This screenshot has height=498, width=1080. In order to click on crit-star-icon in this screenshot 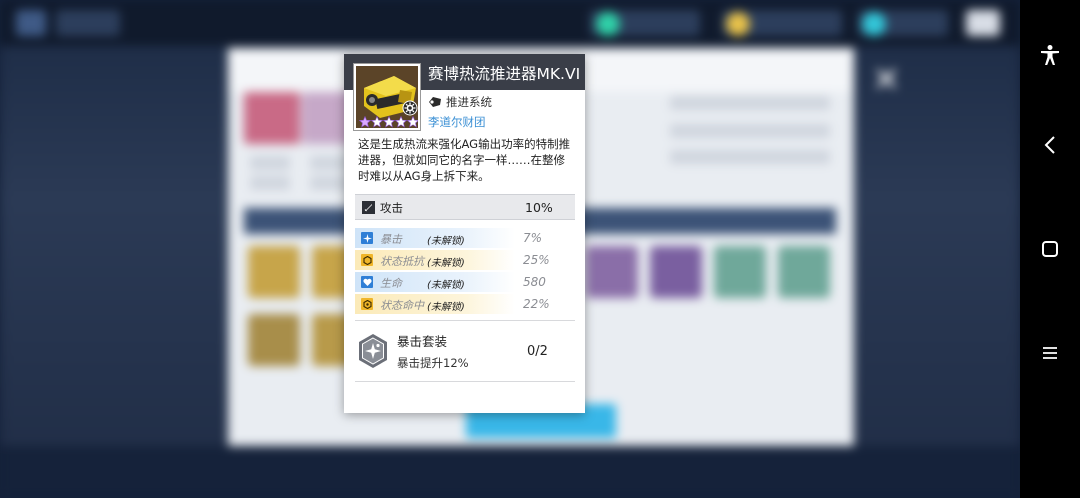, I will do `click(367, 238)`.